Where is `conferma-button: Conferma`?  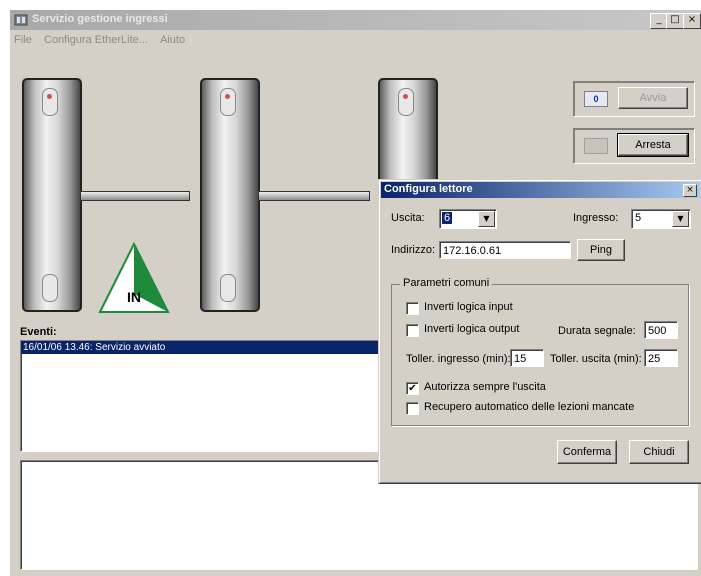
conferma-button: Conferma is located at coordinates (587, 452).